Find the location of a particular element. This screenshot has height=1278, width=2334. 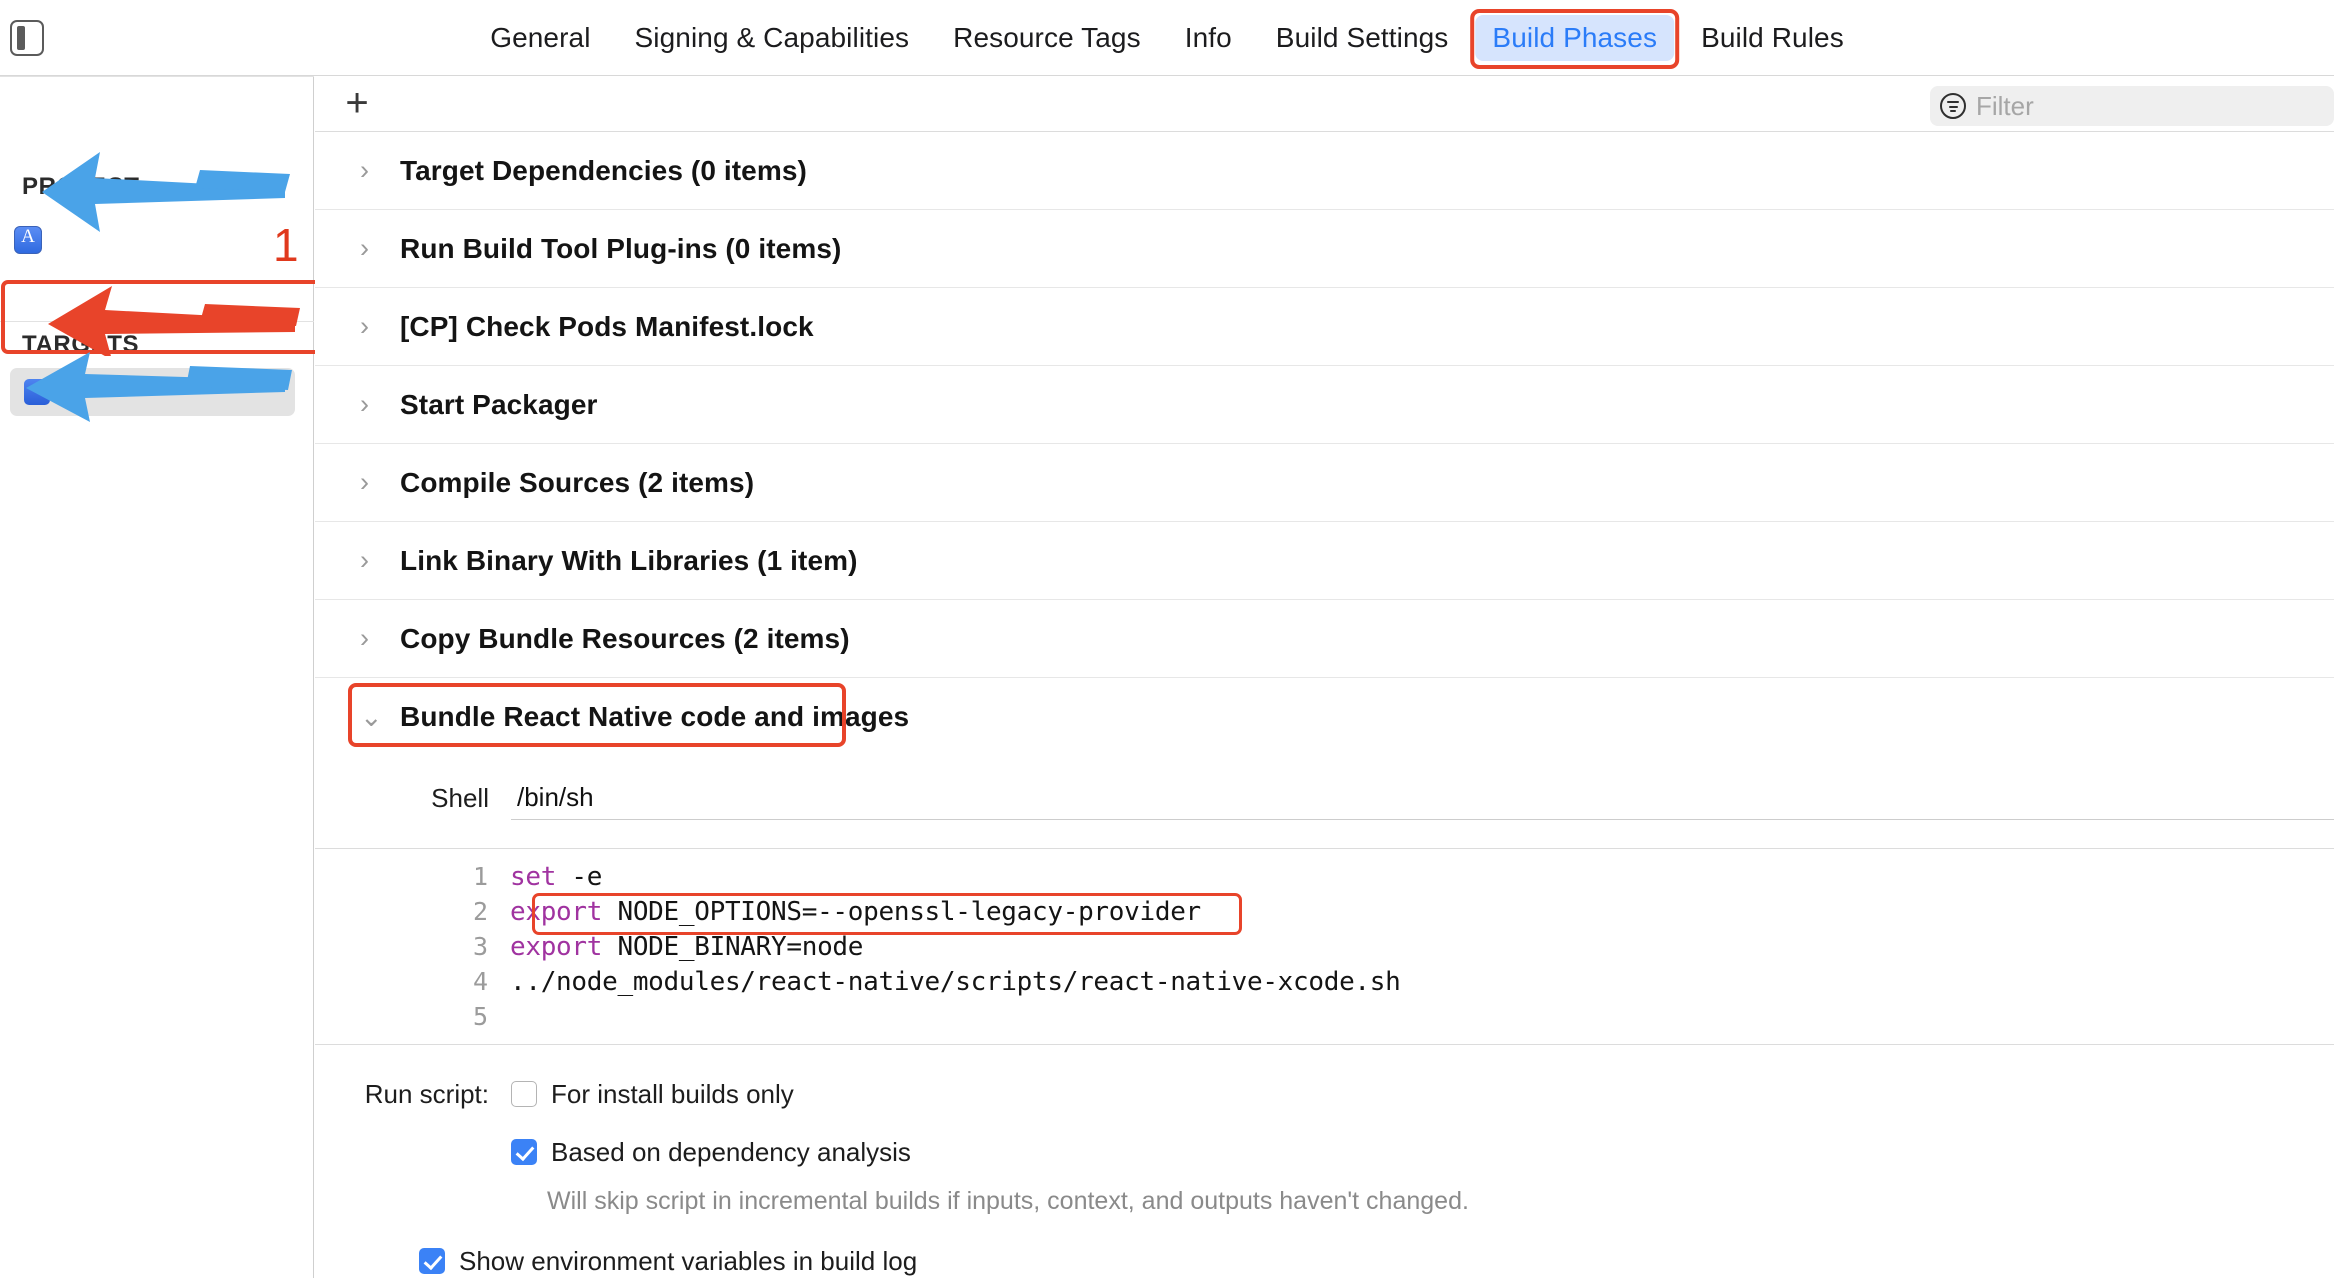

option-row-show-env: Show environment variables in build log is located at coordinates (1324, 1258).